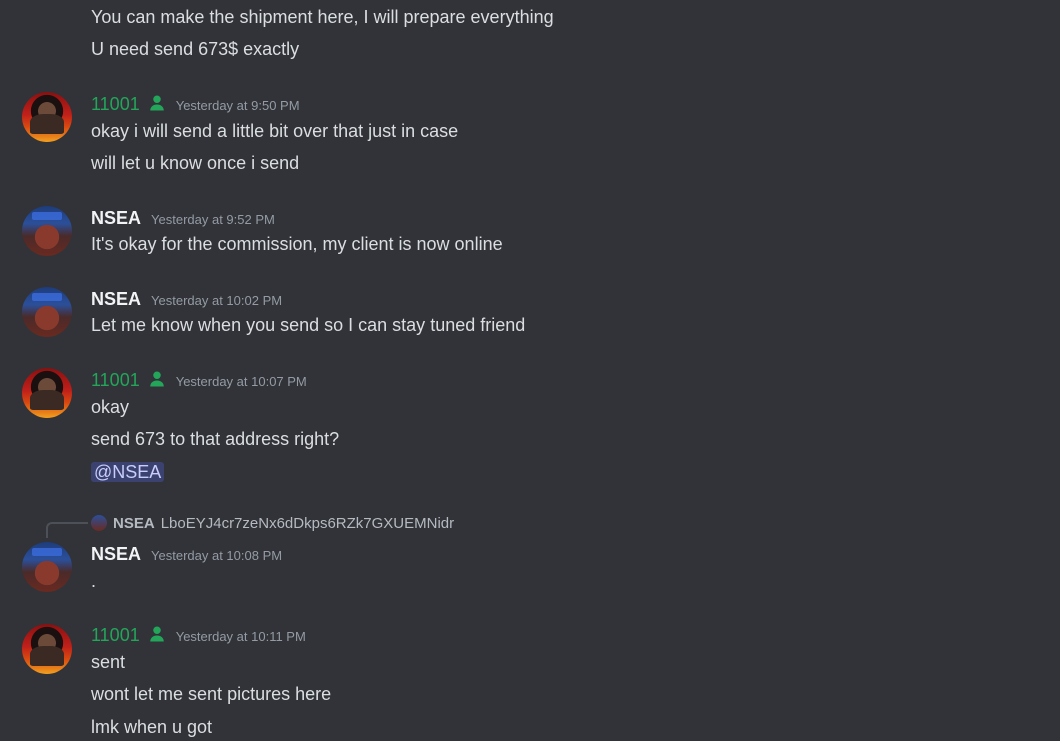 This screenshot has height=741, width=1060. I want to click on reply-preview: NSEA LboEYJ4cr7zeNx6dDkps6RZk7GXUEMNidr, so click(272, 523).